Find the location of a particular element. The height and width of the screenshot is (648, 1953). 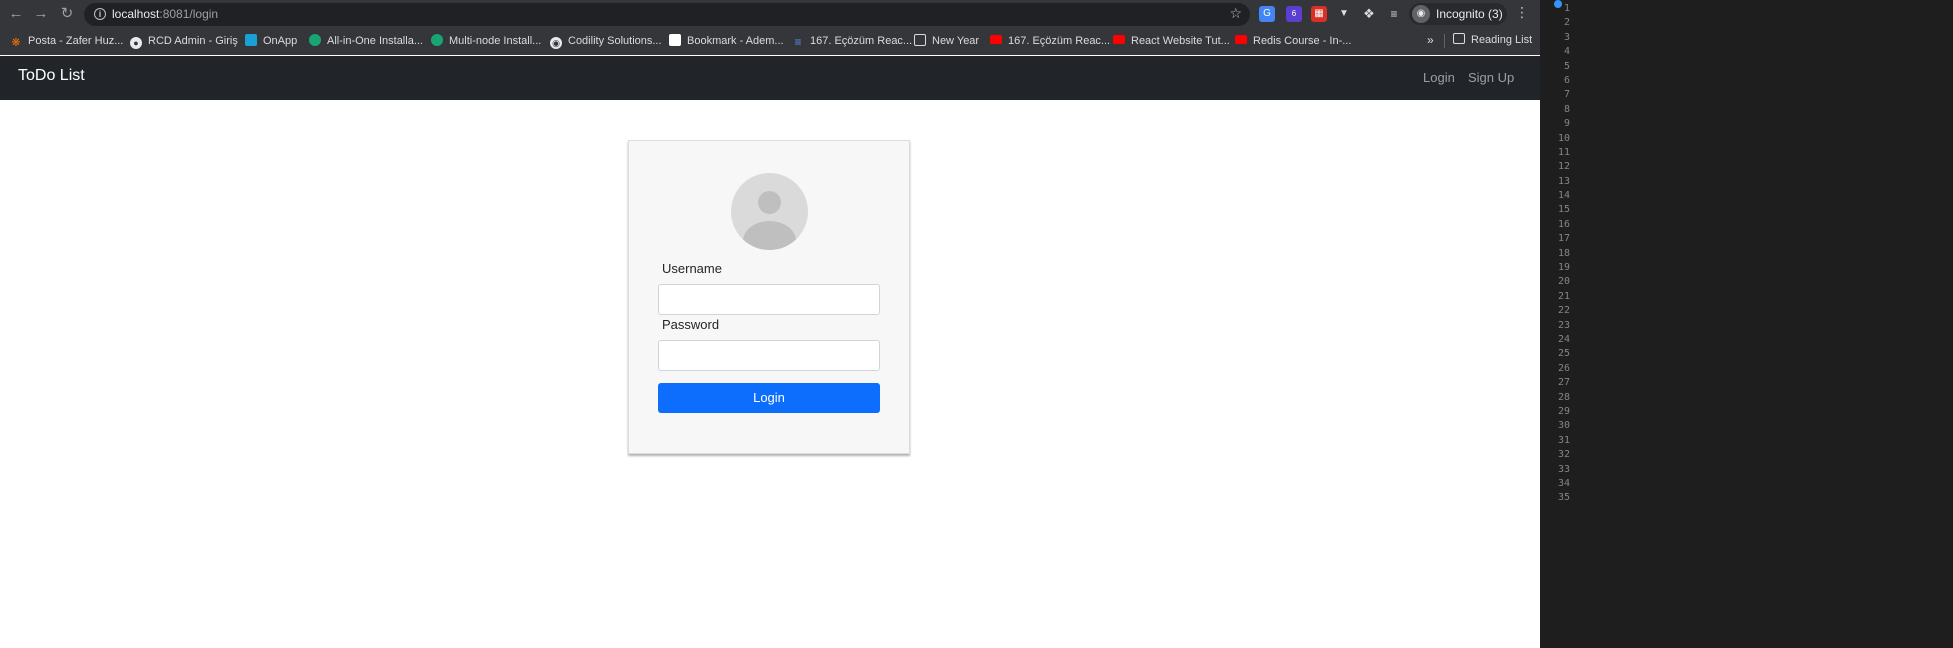

extension-icon: 6 is located at coordinates (1294, 14).